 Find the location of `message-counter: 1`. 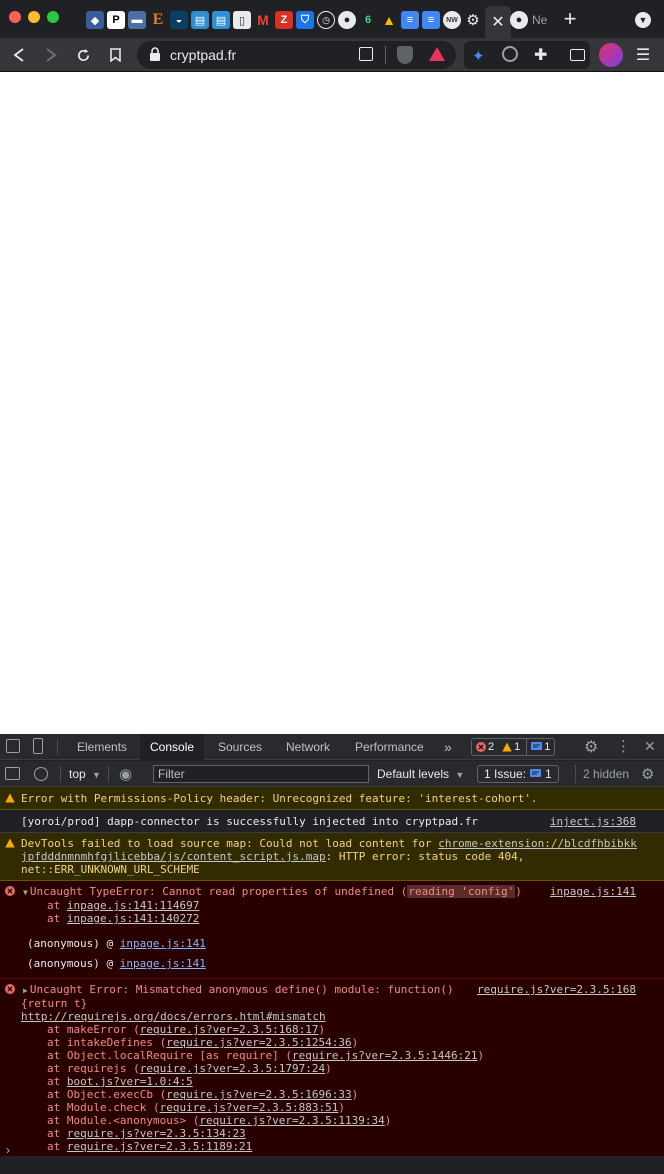

message-counter: 1 is located at coordinates (540, 747).